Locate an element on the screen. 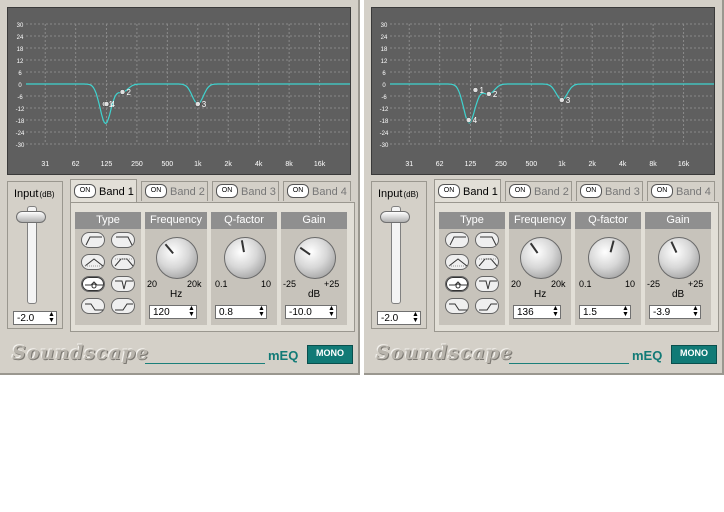 This screenshot has height=512, width=724. freq-tick-label: 1k is located at coordinates (562, 164).